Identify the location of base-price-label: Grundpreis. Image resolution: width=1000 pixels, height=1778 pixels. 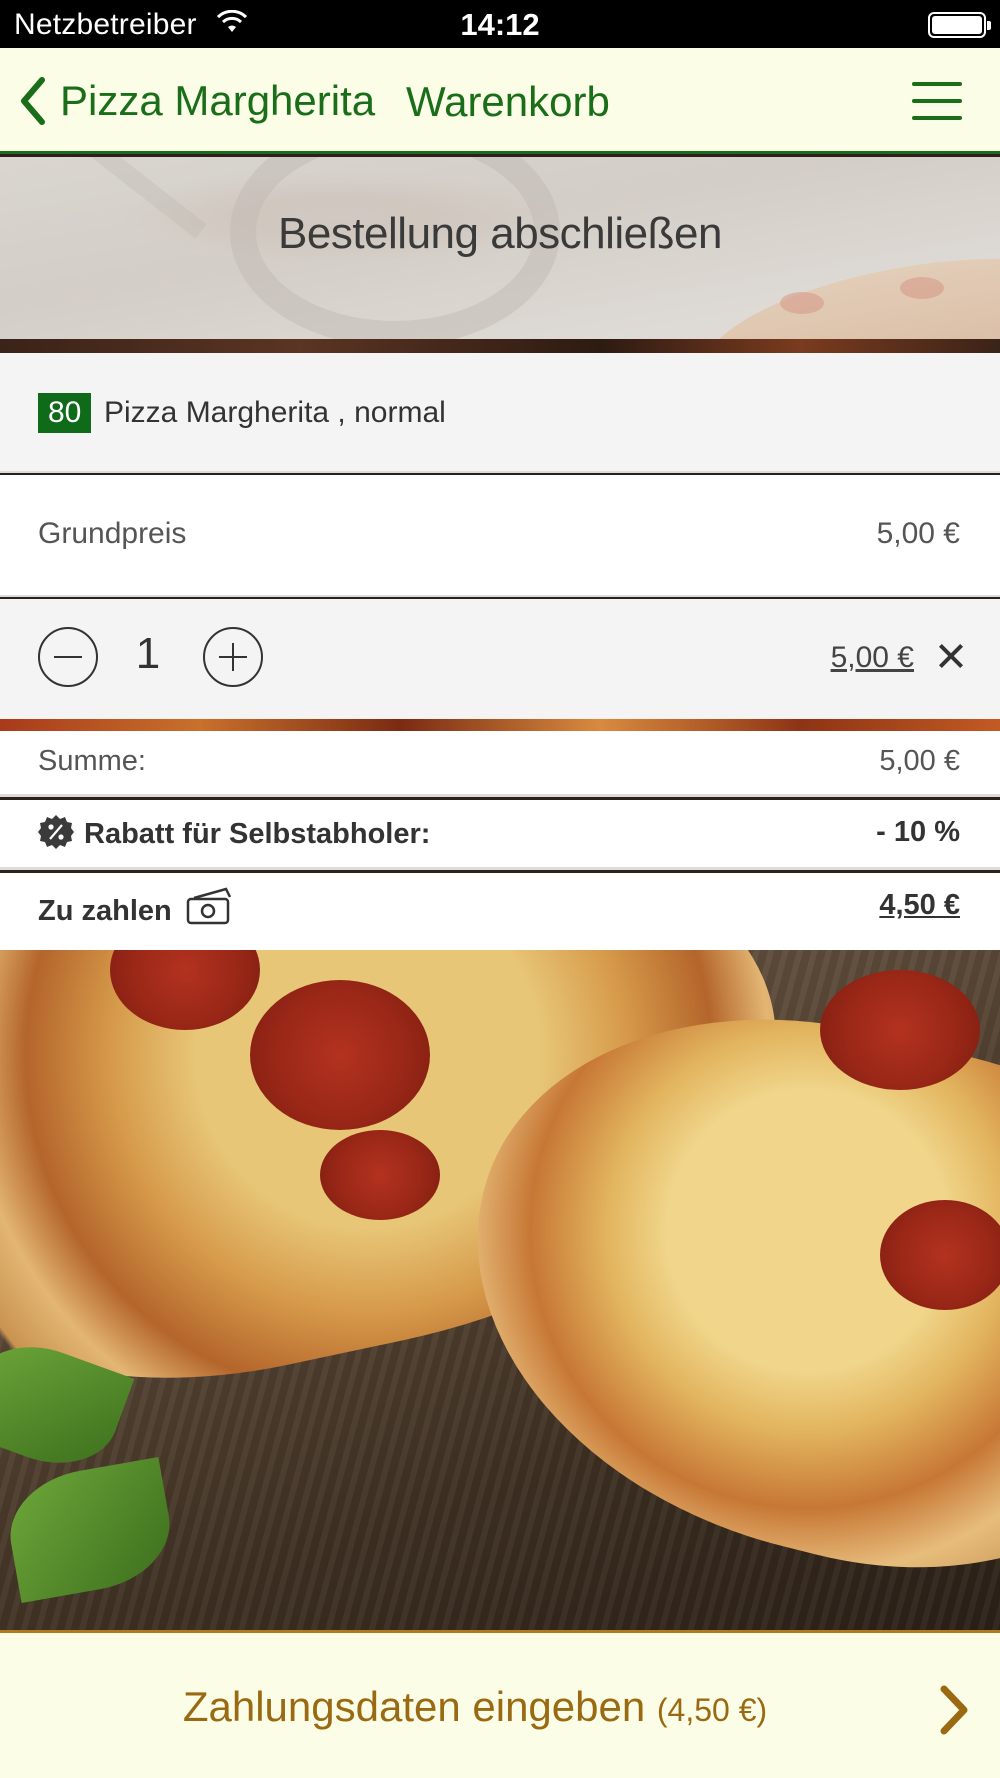
(112, 533).